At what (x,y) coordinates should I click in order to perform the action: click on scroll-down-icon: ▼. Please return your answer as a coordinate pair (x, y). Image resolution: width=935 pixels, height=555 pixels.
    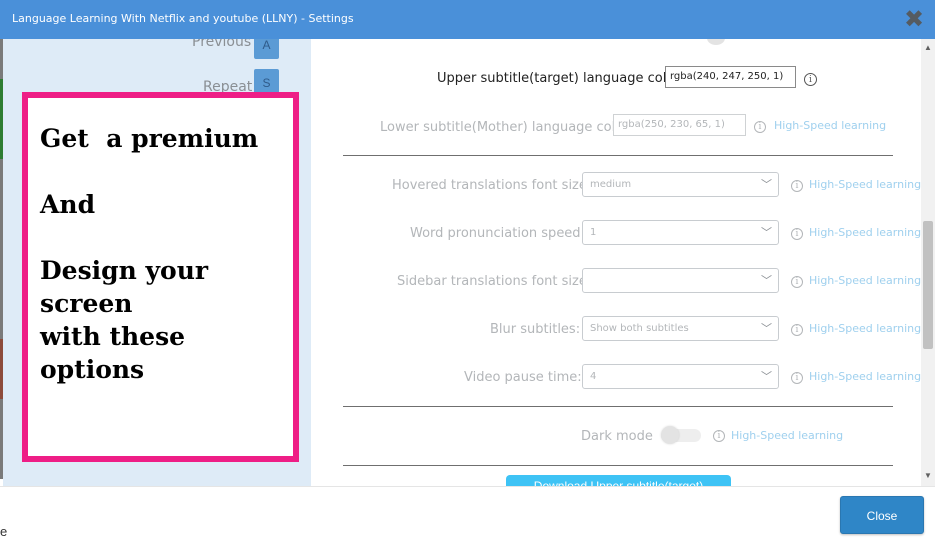
    Looking at the image, I should click on (928, 475).